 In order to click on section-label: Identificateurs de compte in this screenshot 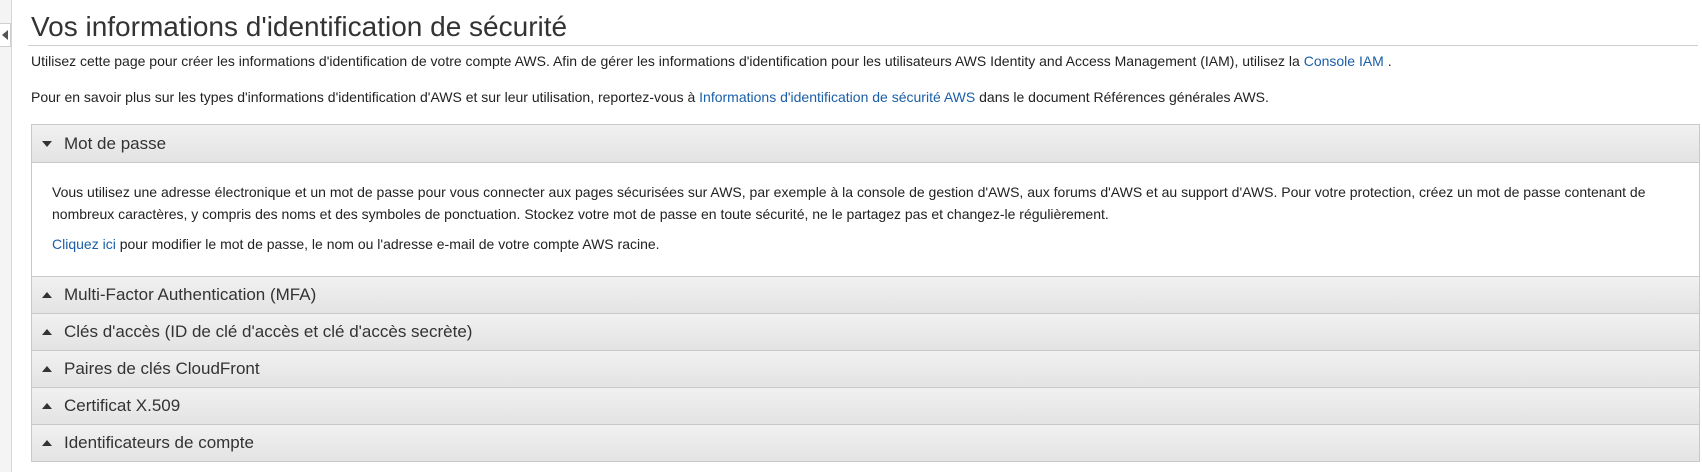, I will do `click(159, 442)`.